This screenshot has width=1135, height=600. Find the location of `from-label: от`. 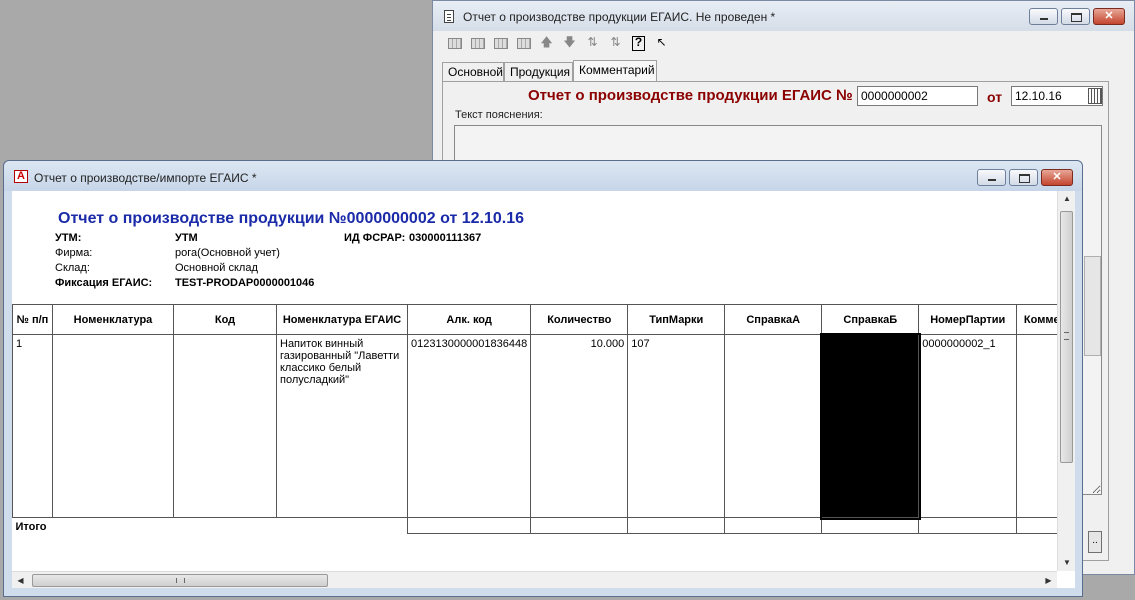

from-label: от is located at coordinates (995, 97).